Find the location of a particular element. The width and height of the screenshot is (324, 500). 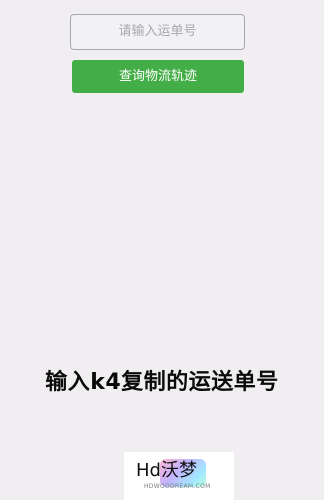

watermark: Hd沃梦 HDWOODREAM.COM is located at coordinates (179, 476).